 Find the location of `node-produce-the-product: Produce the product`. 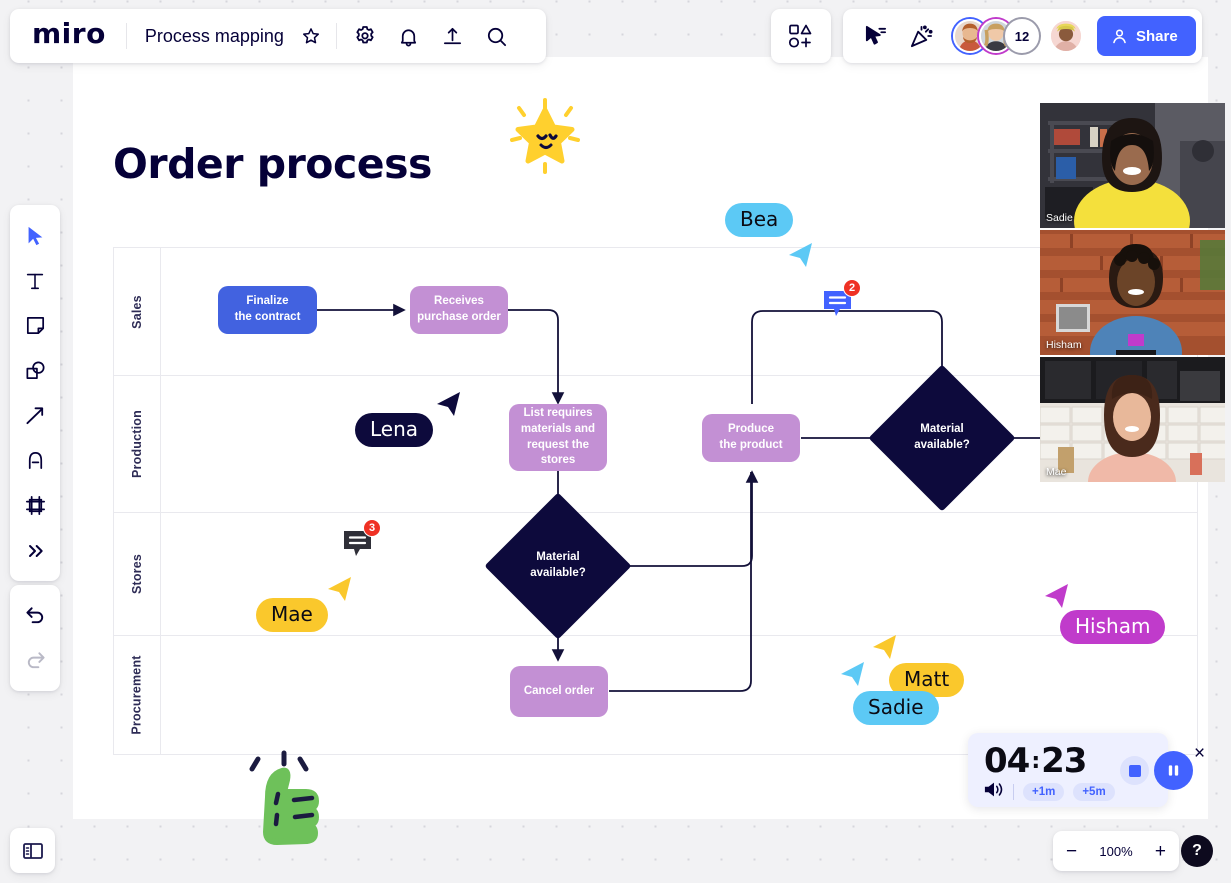

node-produce-the-product: Produce the product is located at coordinates (751, 438).